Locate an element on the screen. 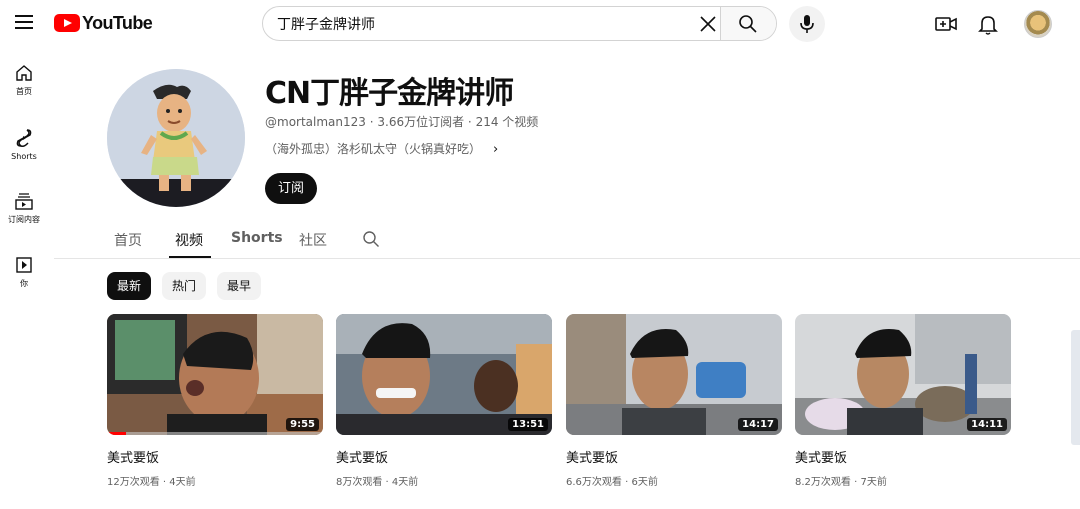 This screenshot has width=1080, height=509. logo-text: YouTube is located at coordinates (117, 22).